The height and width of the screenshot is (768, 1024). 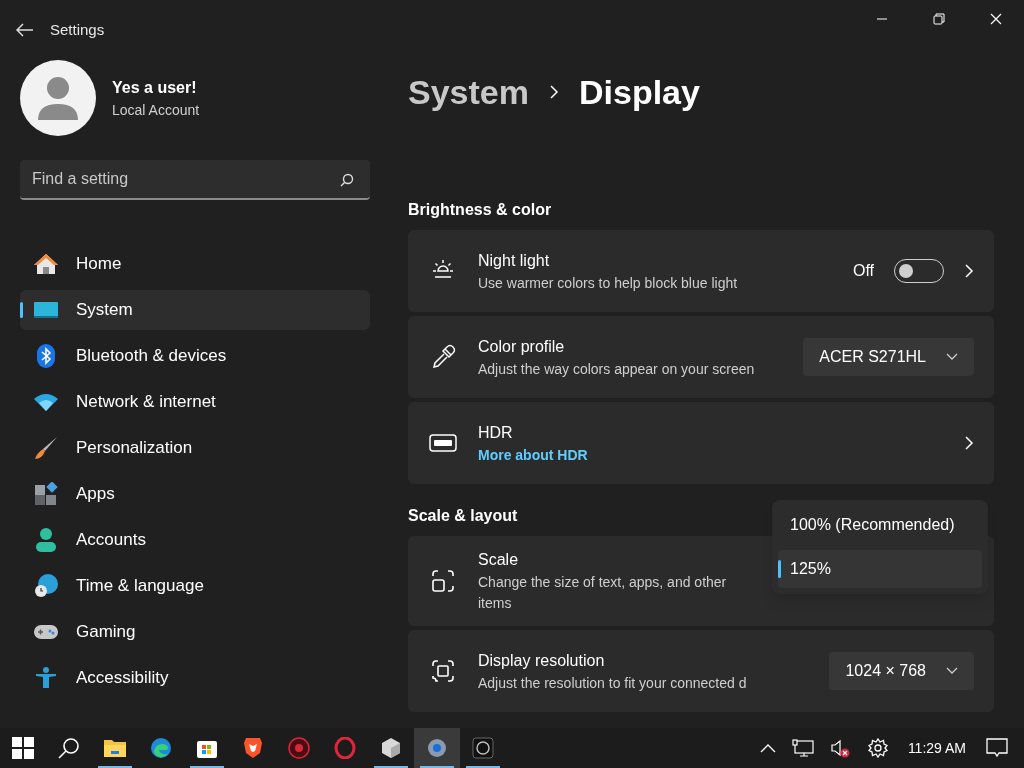 I want to click on setting-description: Adjust the way colors appear on your screen, so click(x=617, y=369).